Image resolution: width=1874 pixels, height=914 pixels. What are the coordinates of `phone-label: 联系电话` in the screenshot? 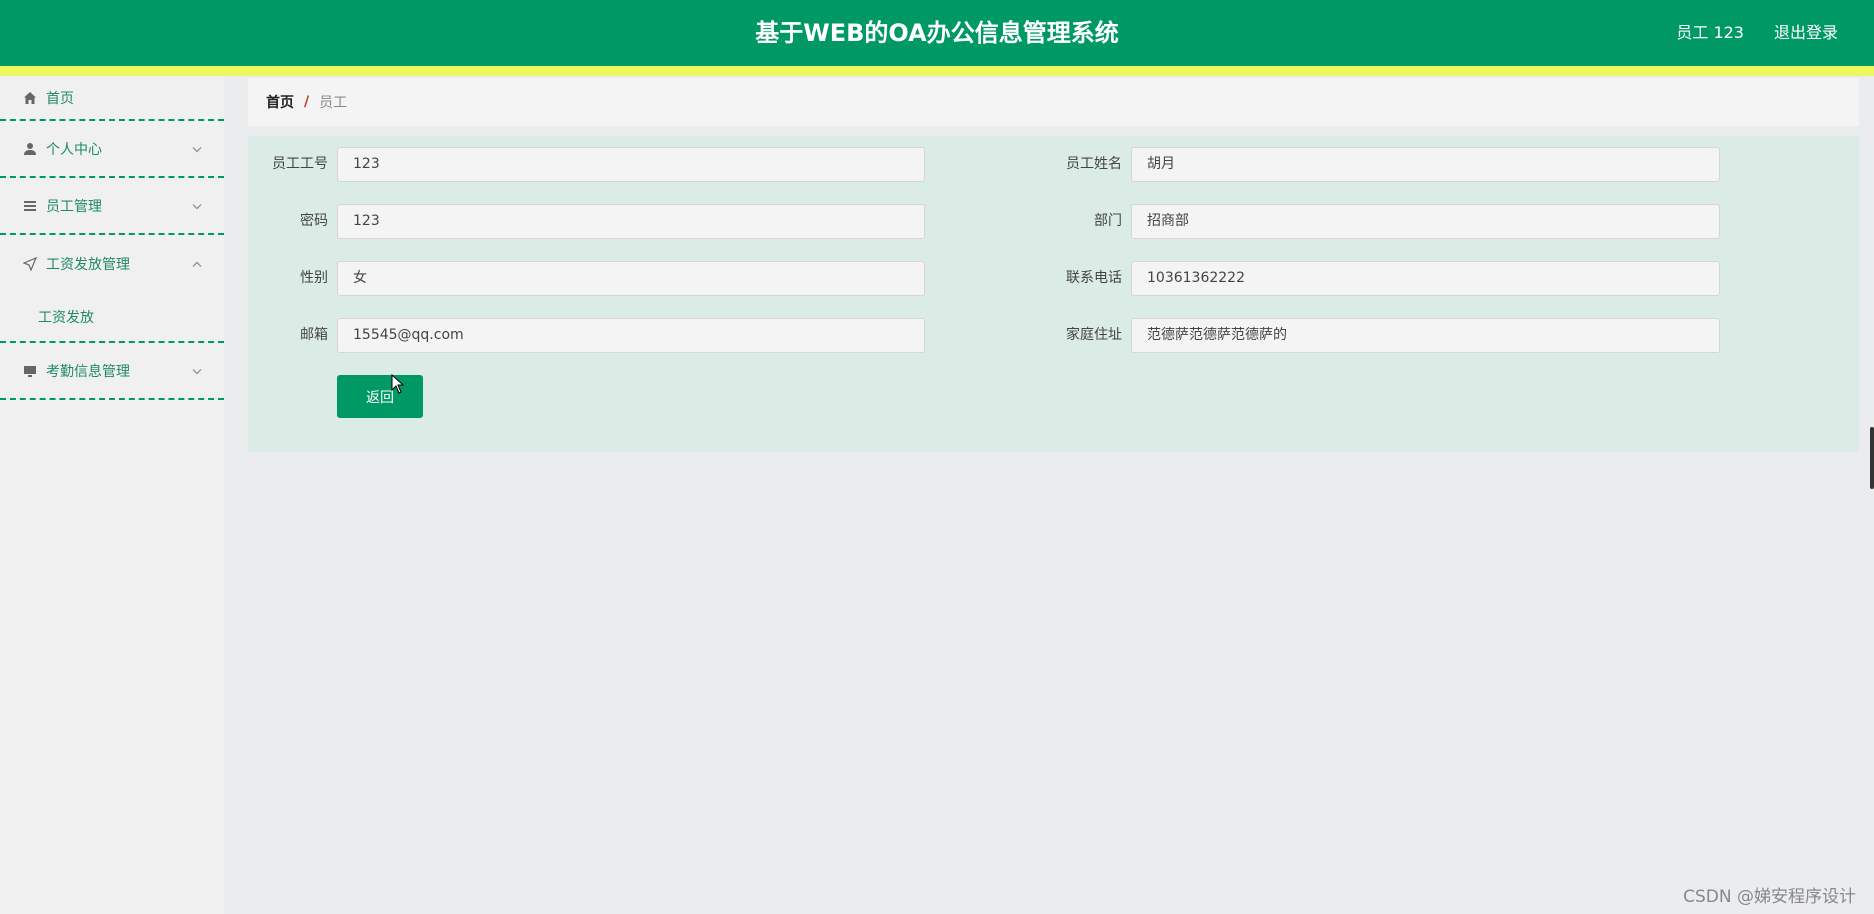 It's located at (1094, 278).